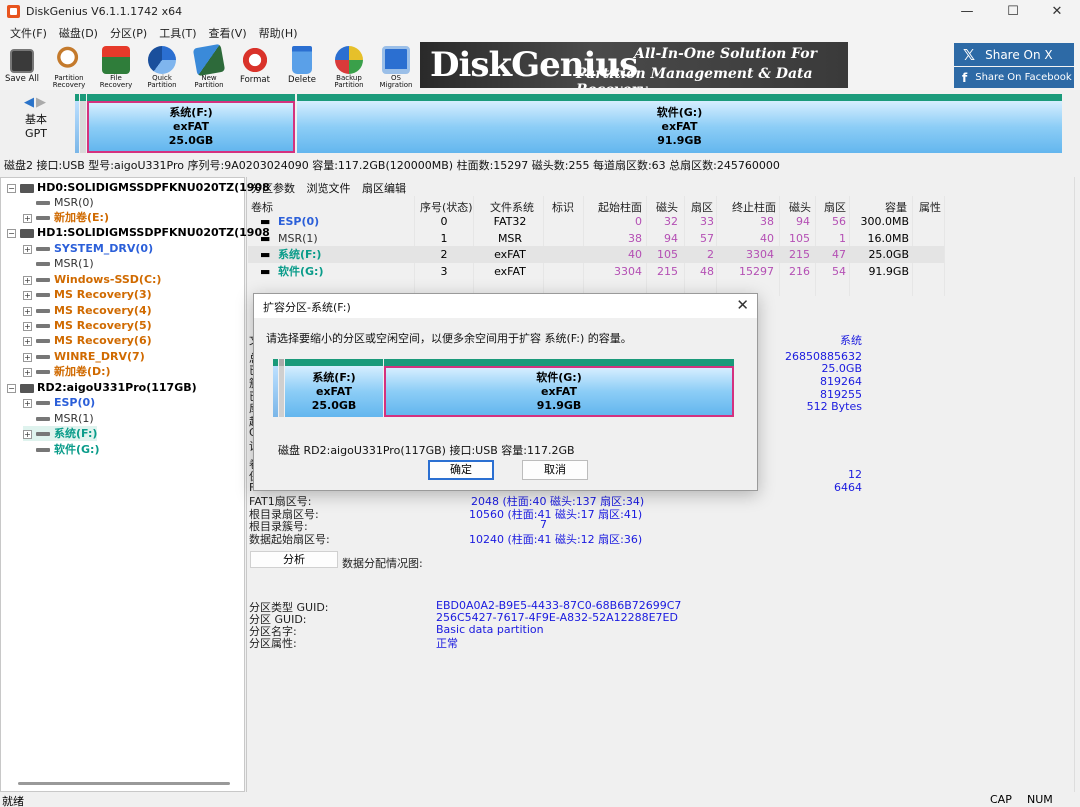 The height and width of the screenshot is (807, 1080). Describe the element at coordinates (334, 388) in the screenshot. I see `dialog-partition-bar-f: 系统(F:) exFAT 25.0GB` at that location.